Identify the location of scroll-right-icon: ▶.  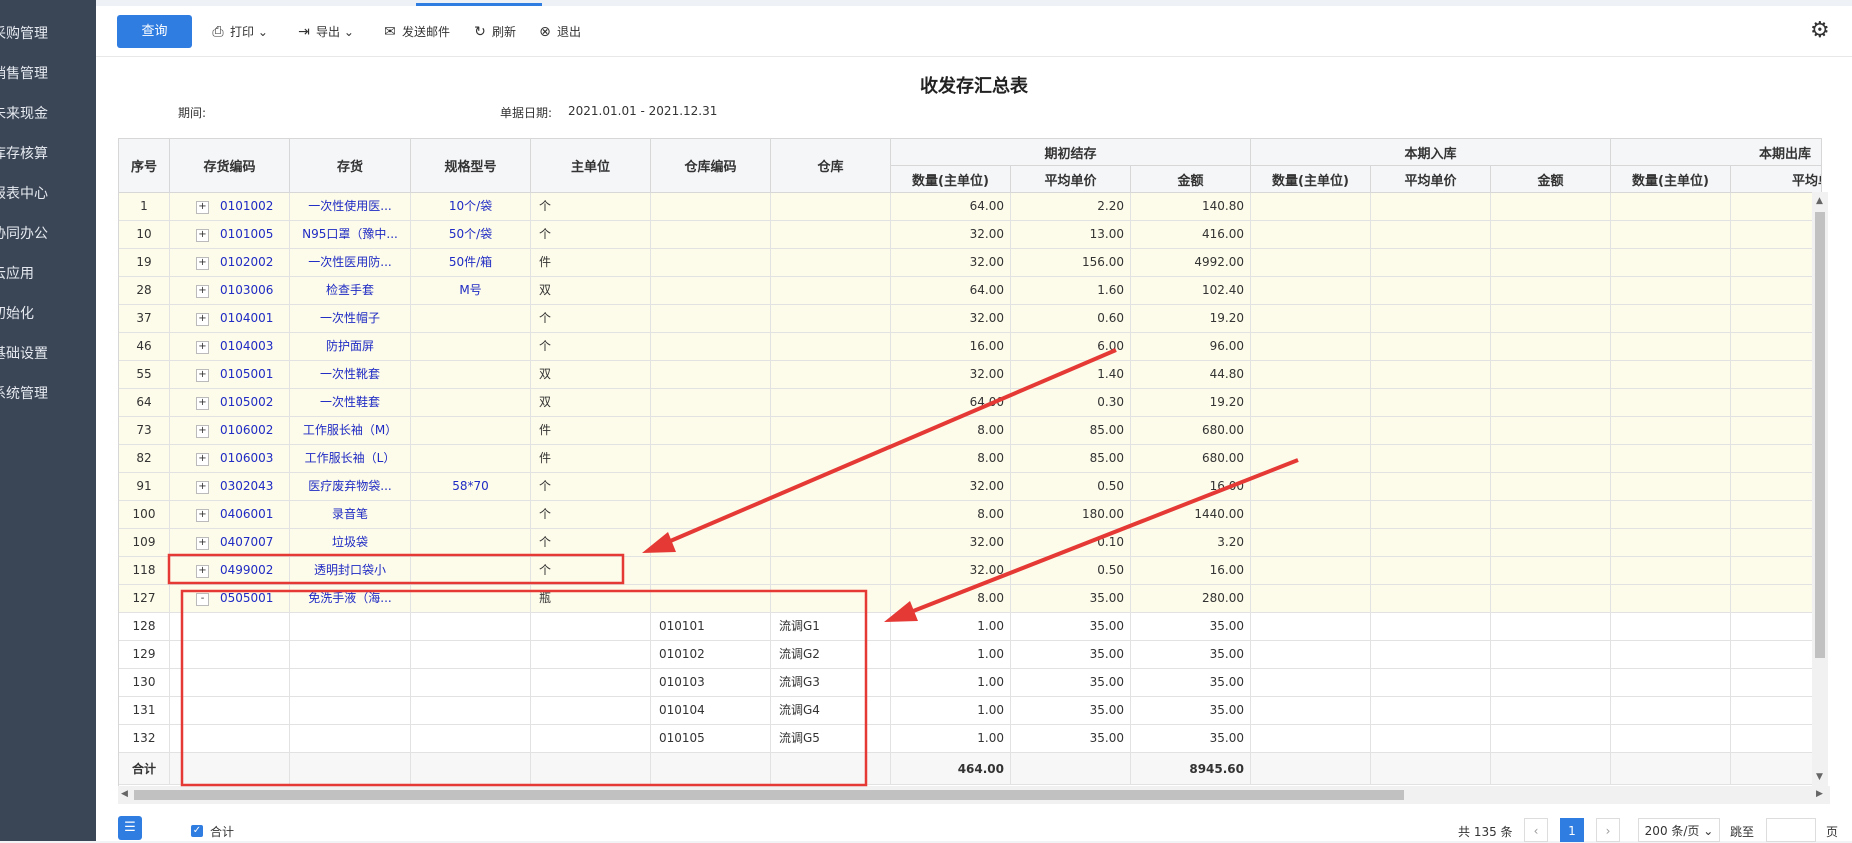
(1819, 794).